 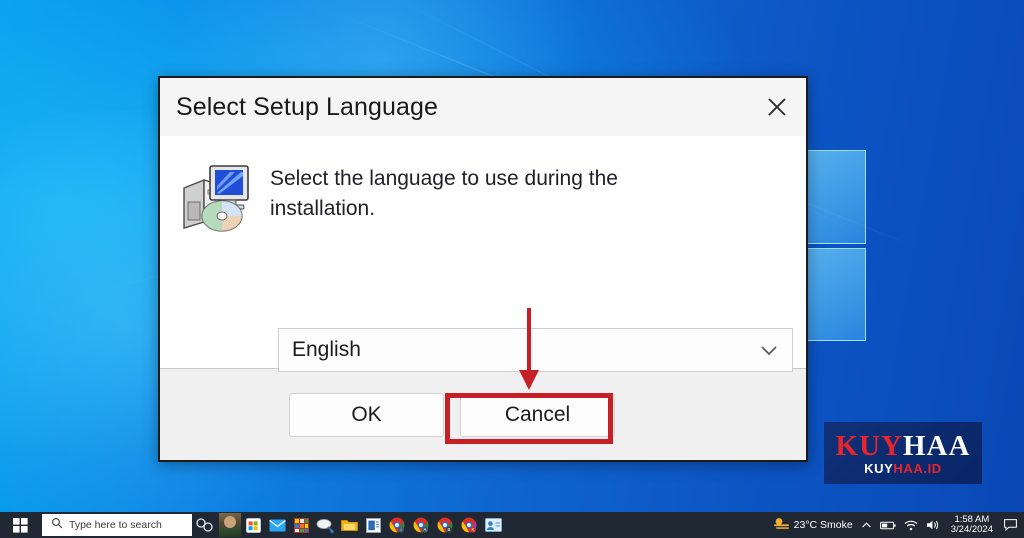 I want to click on file-explorer-icon, so click(x=349, y=525).